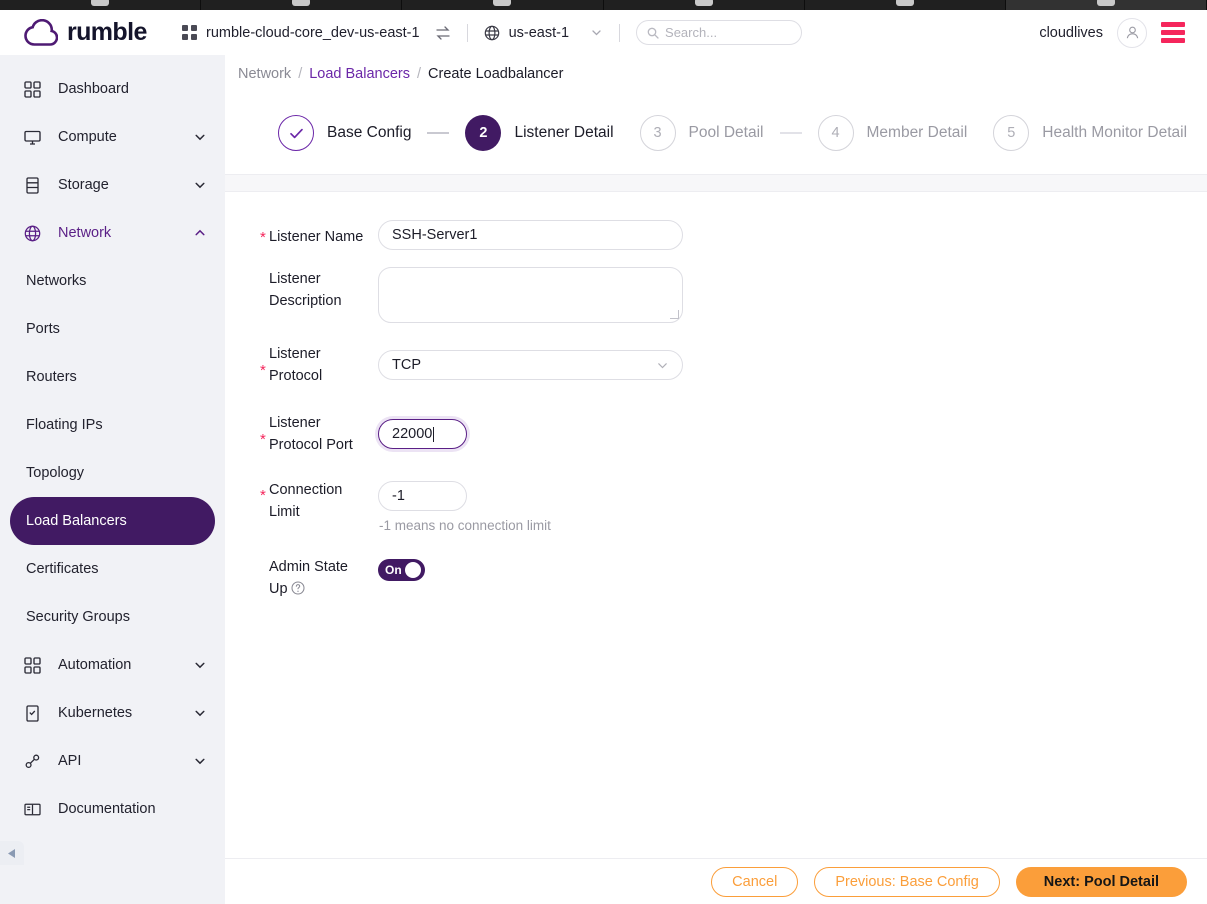 The height and width of the screenshot is (904, 1207). I want to click on question-mark-icon, so click(298, 587).